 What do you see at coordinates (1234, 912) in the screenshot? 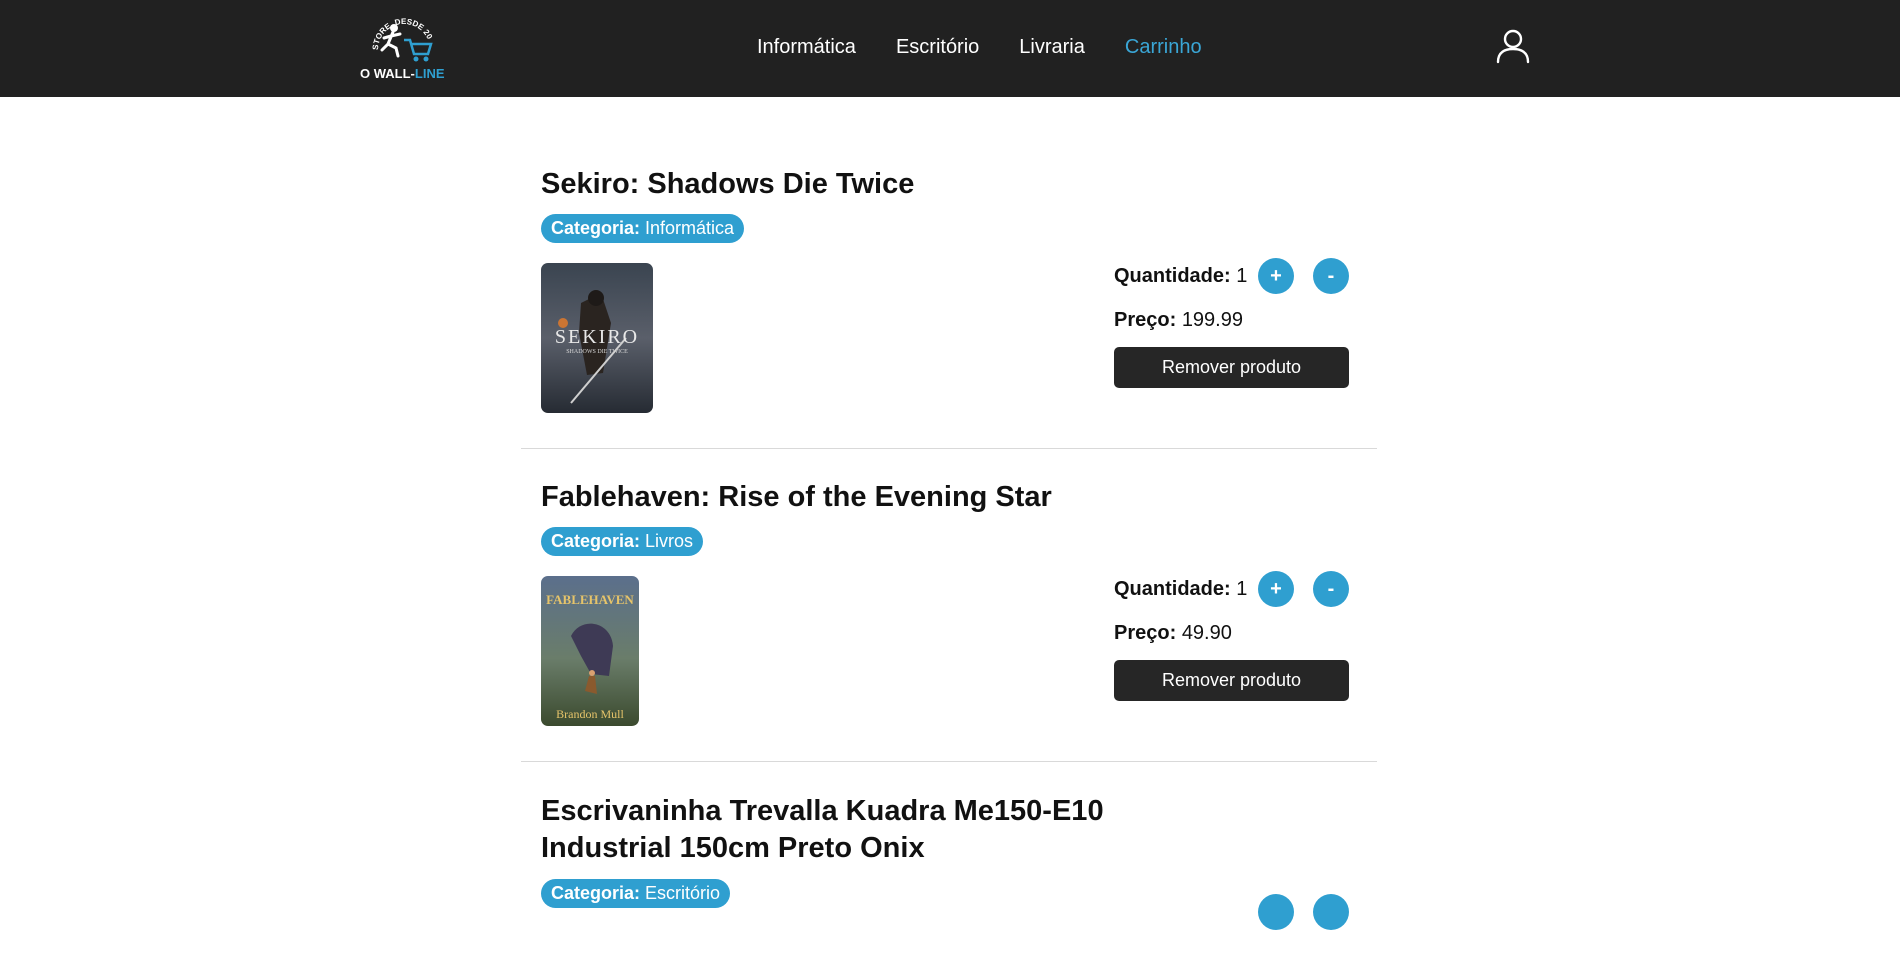
I see `quantity-row` at bounding box center [1234, 912].